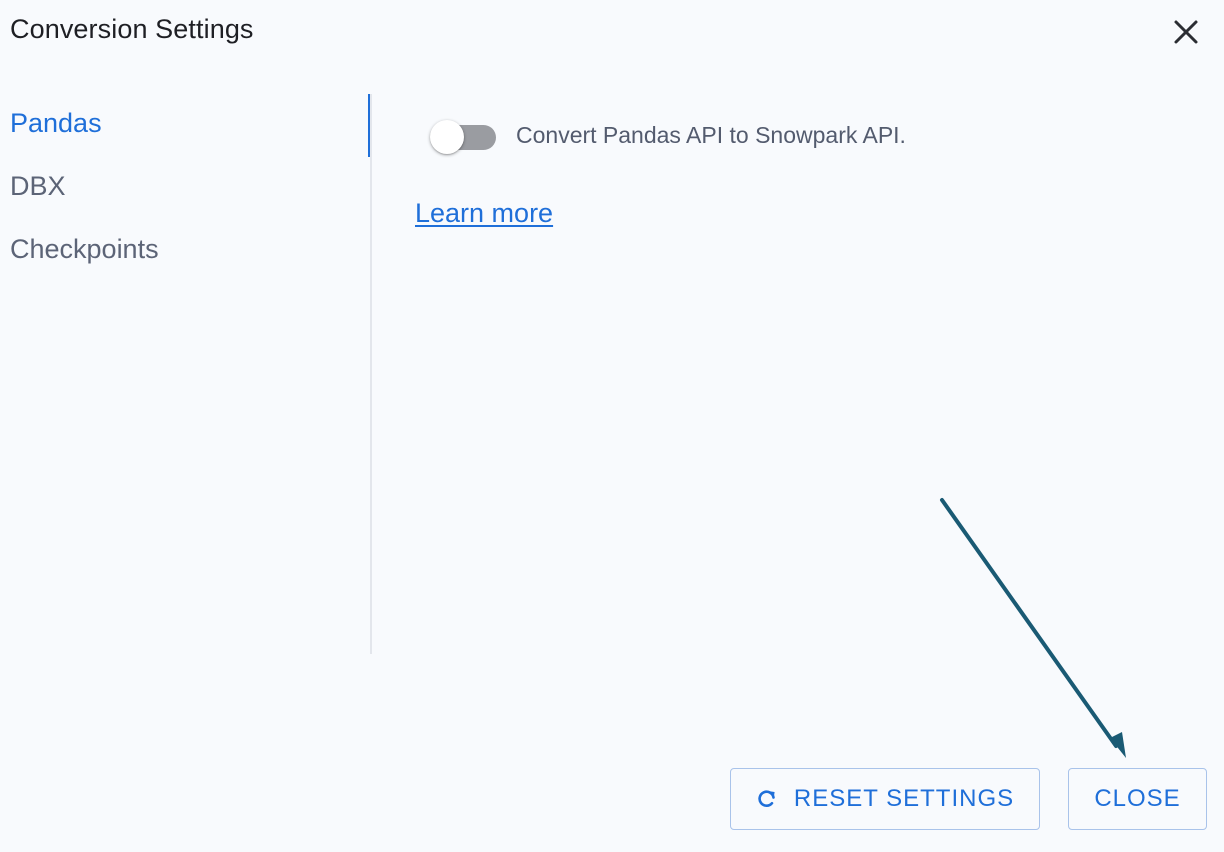  I want to click on learn-more-link: Learn more, so click(484, 213).